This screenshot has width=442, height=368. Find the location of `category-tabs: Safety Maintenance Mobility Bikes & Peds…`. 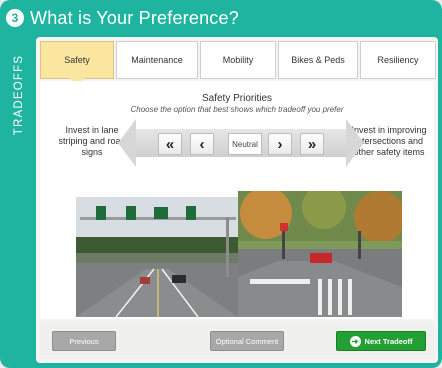

category-tabs: Safety Maintenance Mobility Bikes & Peds… is located at coordinates (238, 63).